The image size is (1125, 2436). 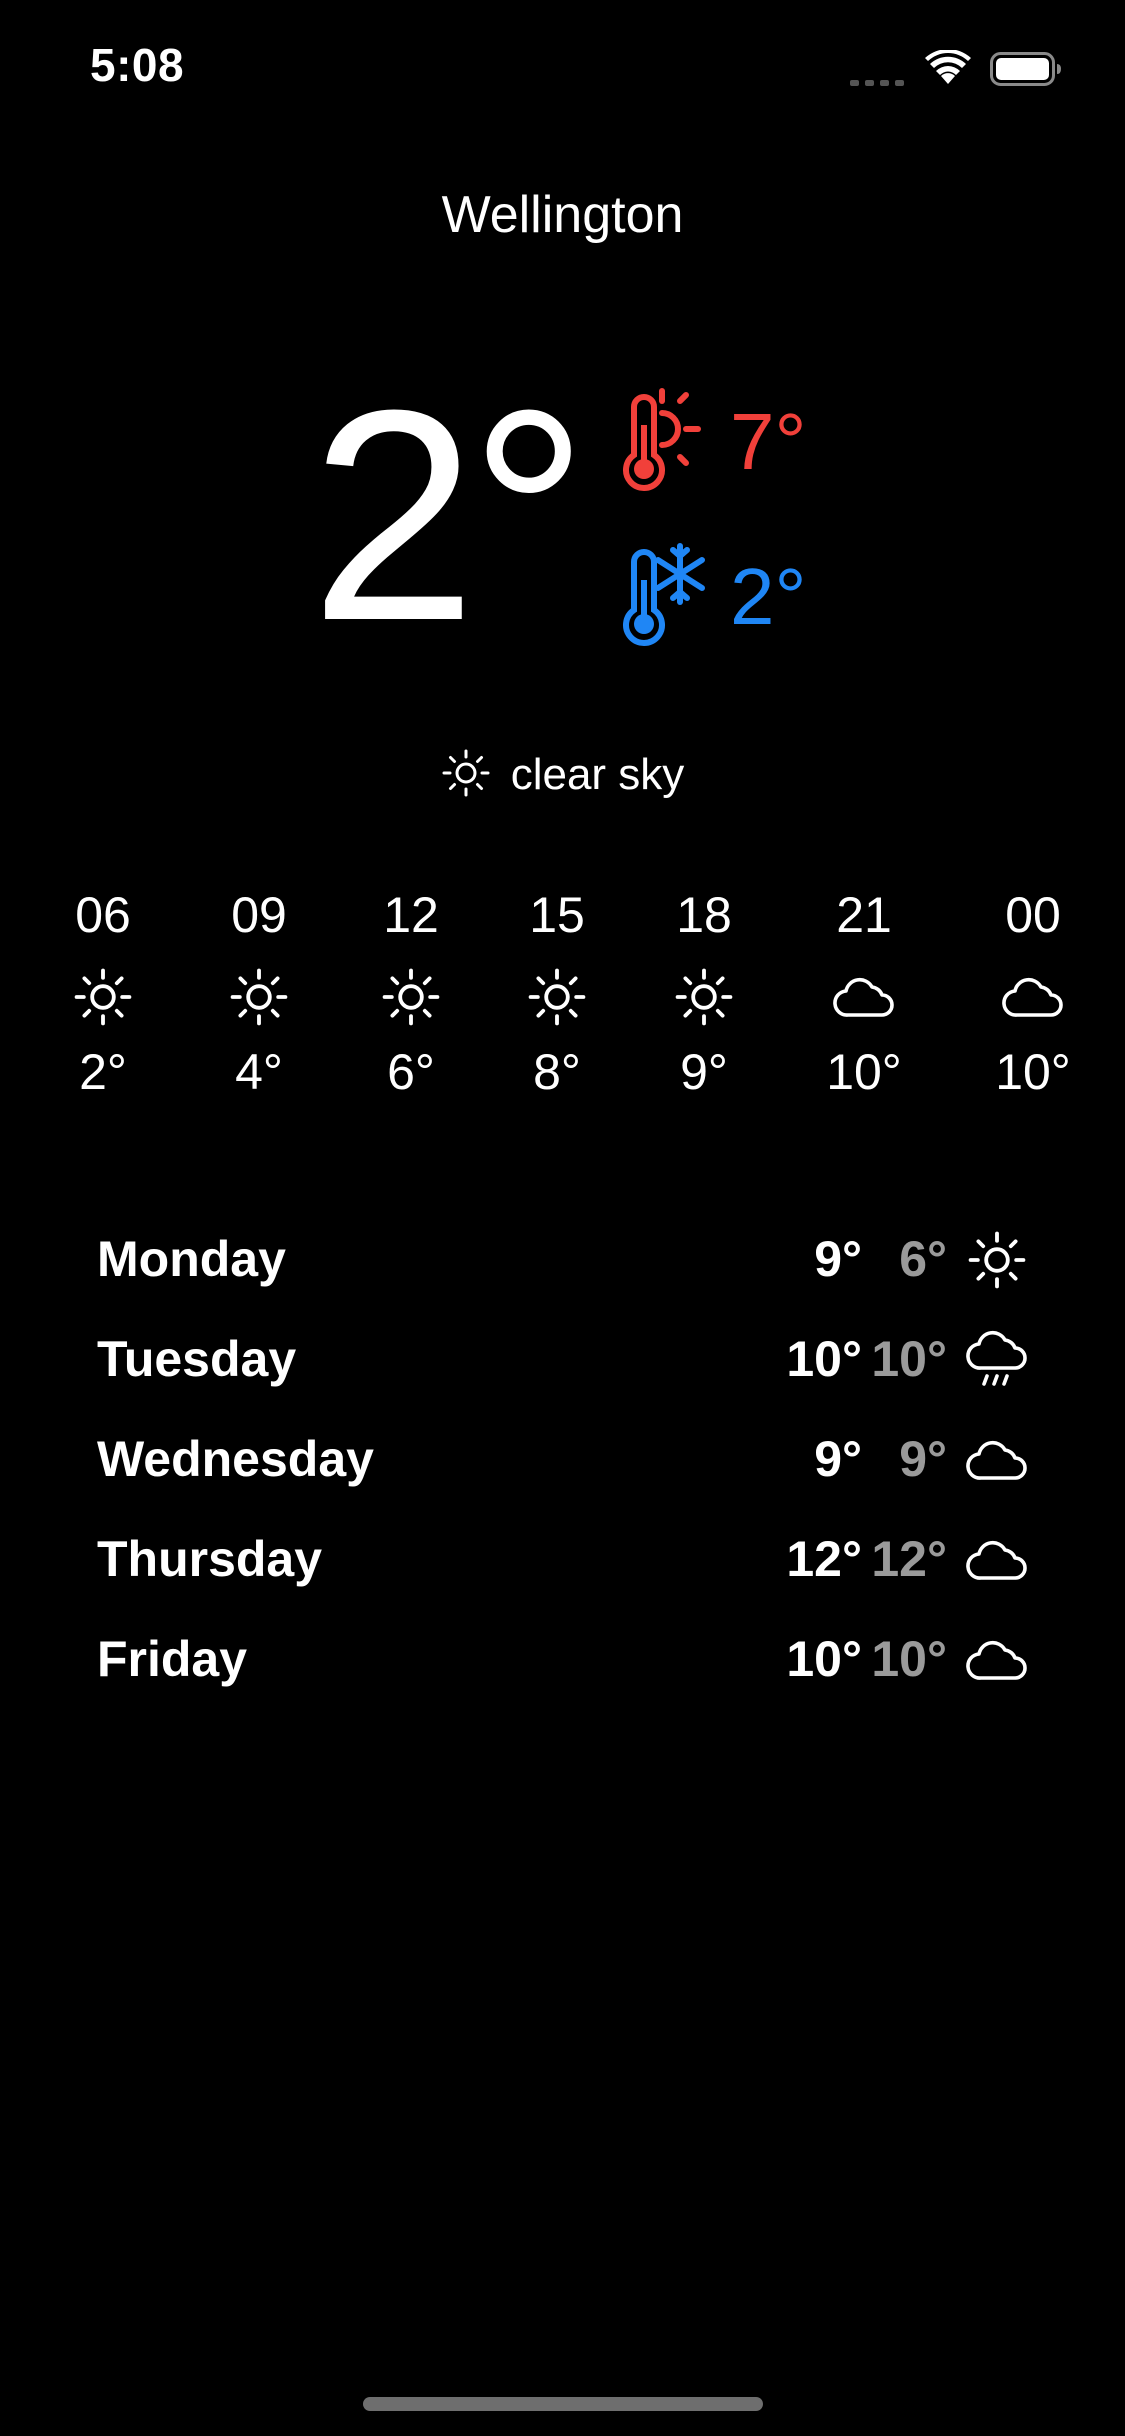 I want to click on low-temperature-value: 2°, so click(x=768, y=596).